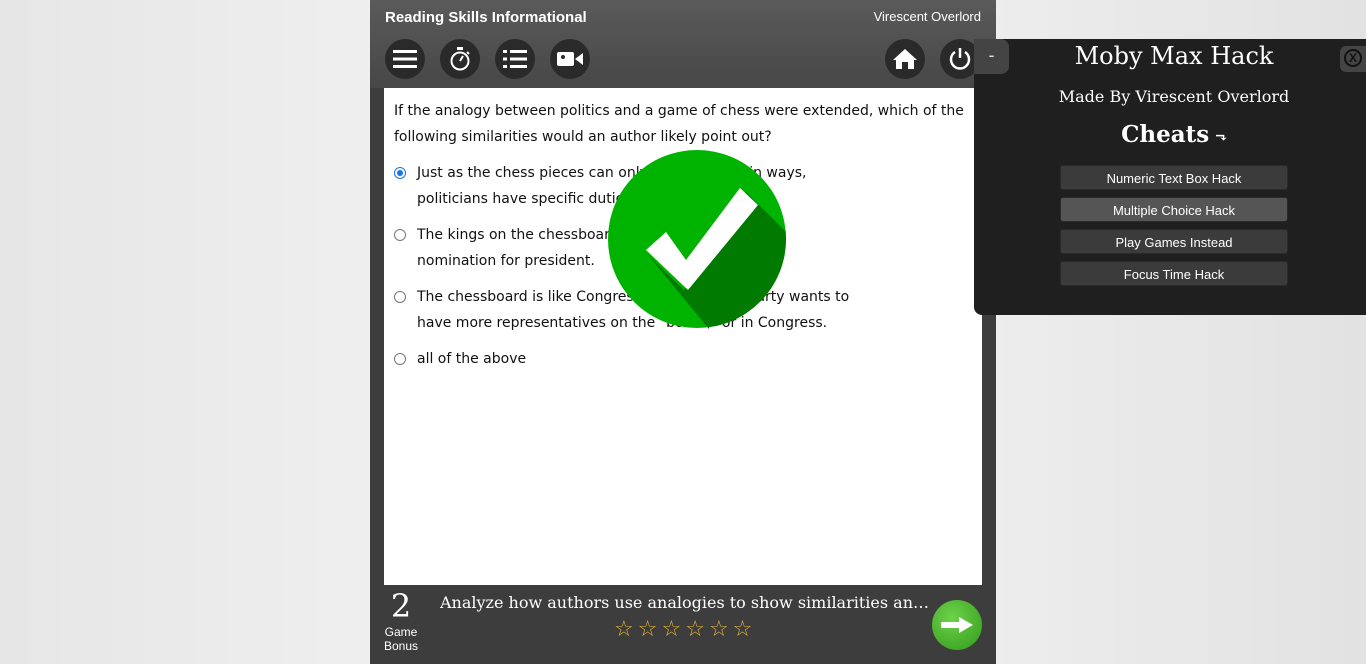 Image resolution: width=1366 pixels, height=664 pixels. Describe the element at coordinates (401, 632) in the screenshot. I see `game-bonus-label-line: Game` at that location.